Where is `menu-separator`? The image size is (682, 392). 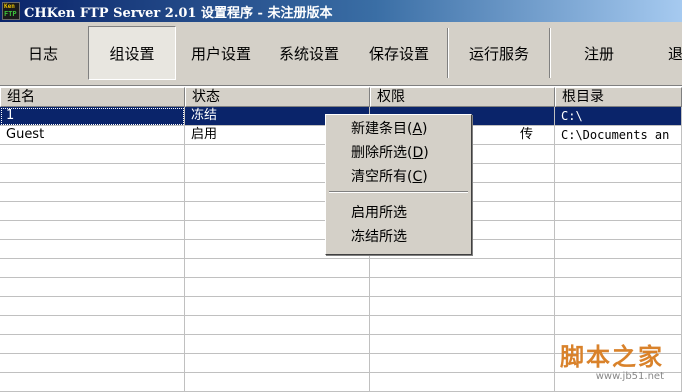
menu-separator is located at coordinates (398, 192).